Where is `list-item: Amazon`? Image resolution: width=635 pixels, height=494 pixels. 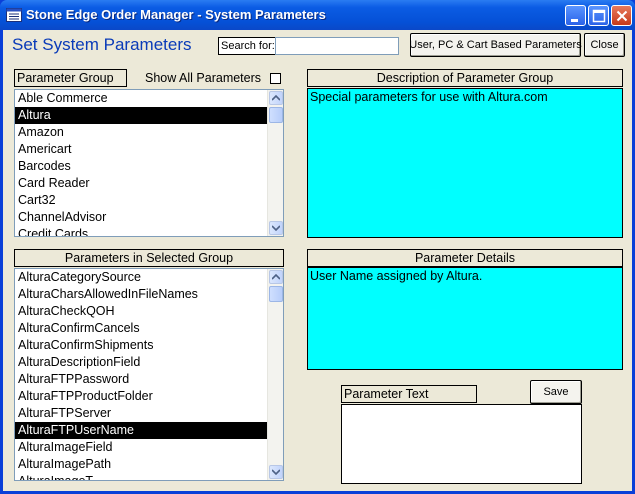 list-item: Amazon is located at coordinates (149, 132).